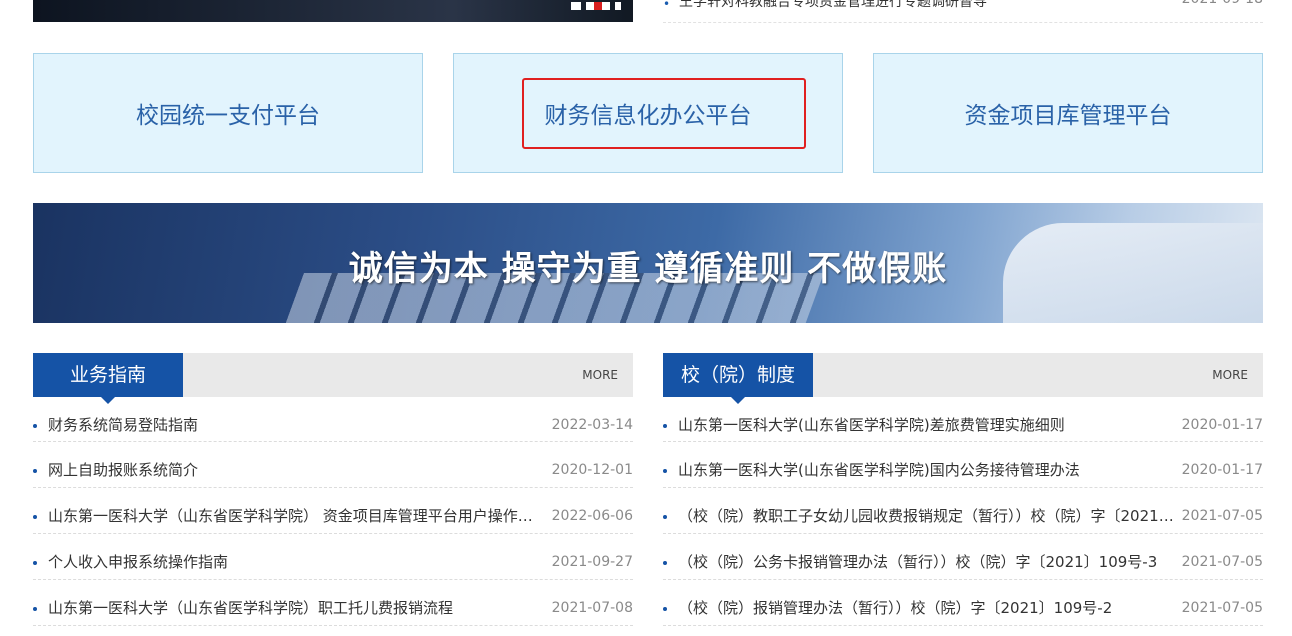 The image size is (1292, 636). Describe the element at coordinates (596, 6) in the screenshot. I see `carousel-indicator` at that location.